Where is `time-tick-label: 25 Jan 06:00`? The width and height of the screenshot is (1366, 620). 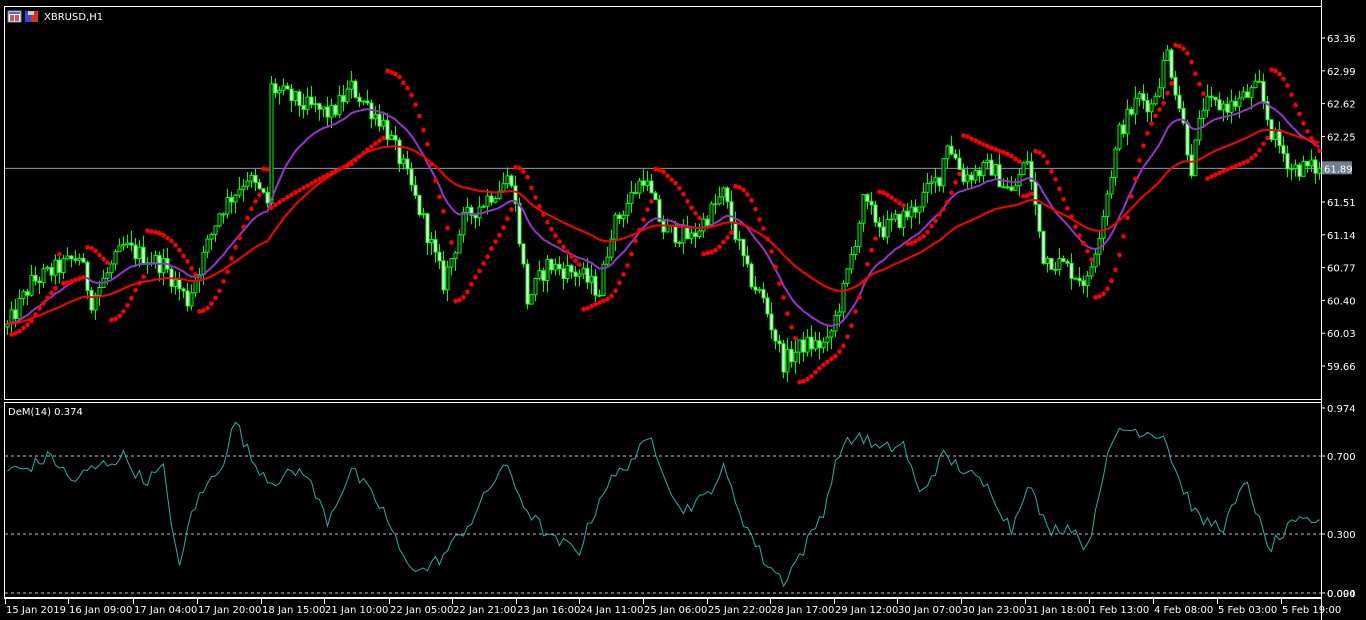
time-tick-label: 25 Jan 06:00 is located at coordinates (675, 610).